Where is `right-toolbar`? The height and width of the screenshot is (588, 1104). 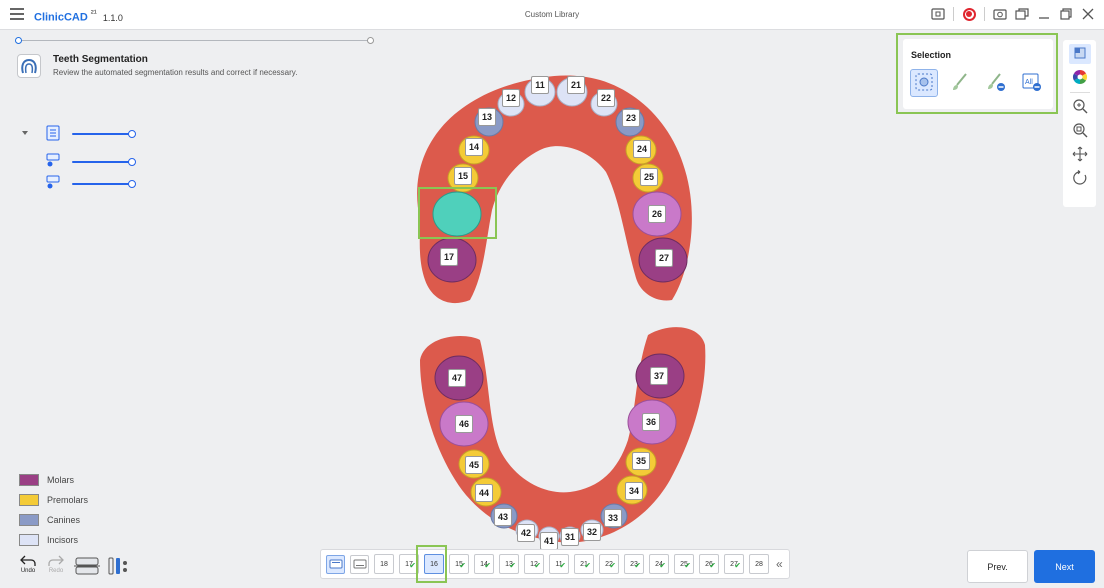 right-toolbar is located at coordinates (1079, 123).